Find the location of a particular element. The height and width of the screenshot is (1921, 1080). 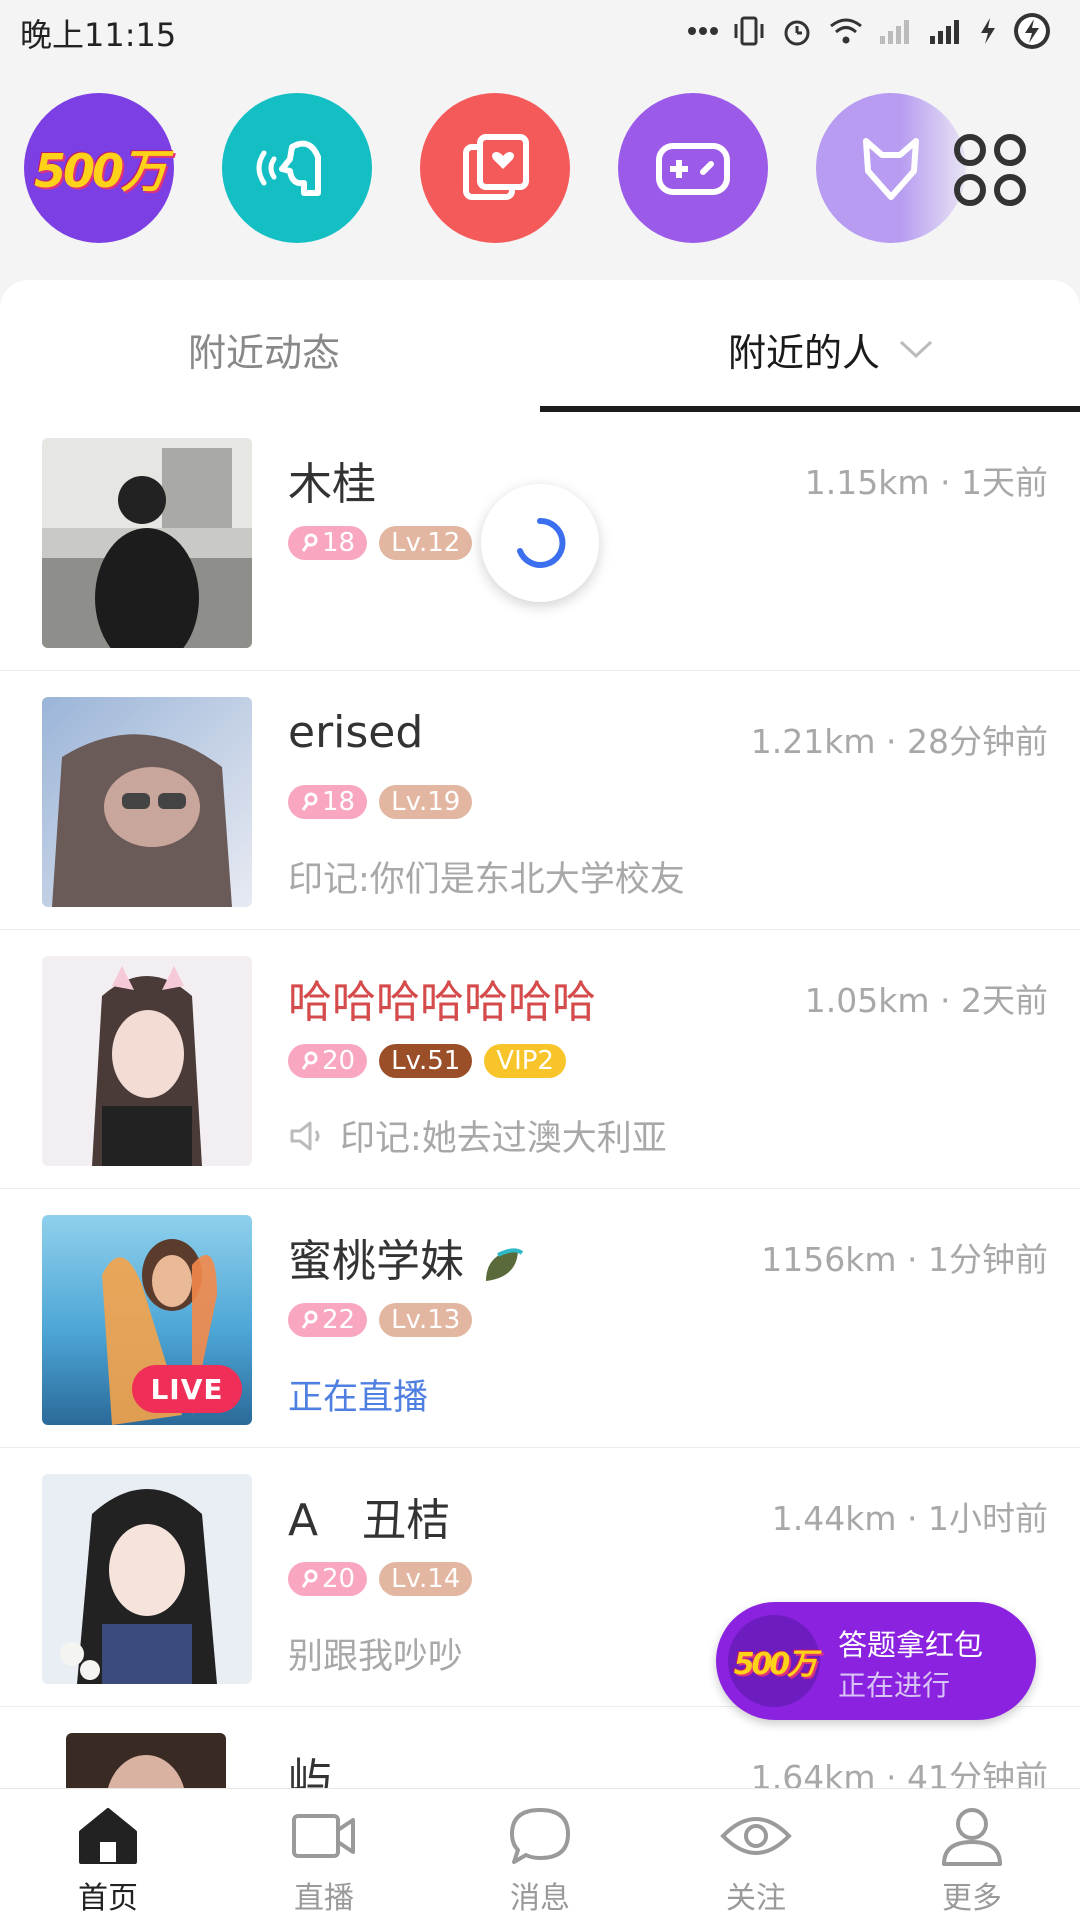

status-icons is located at coordinates (870, 31).